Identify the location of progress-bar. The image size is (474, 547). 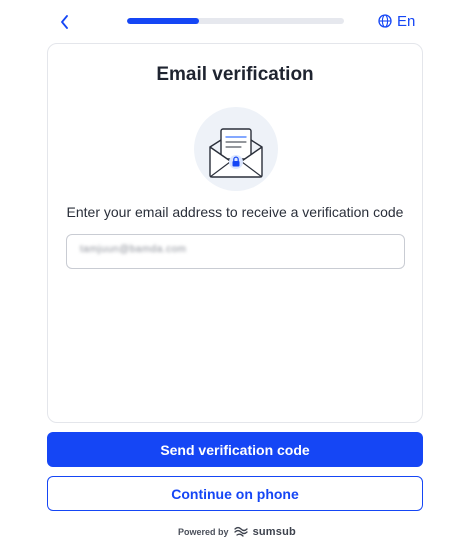
(235, 21).